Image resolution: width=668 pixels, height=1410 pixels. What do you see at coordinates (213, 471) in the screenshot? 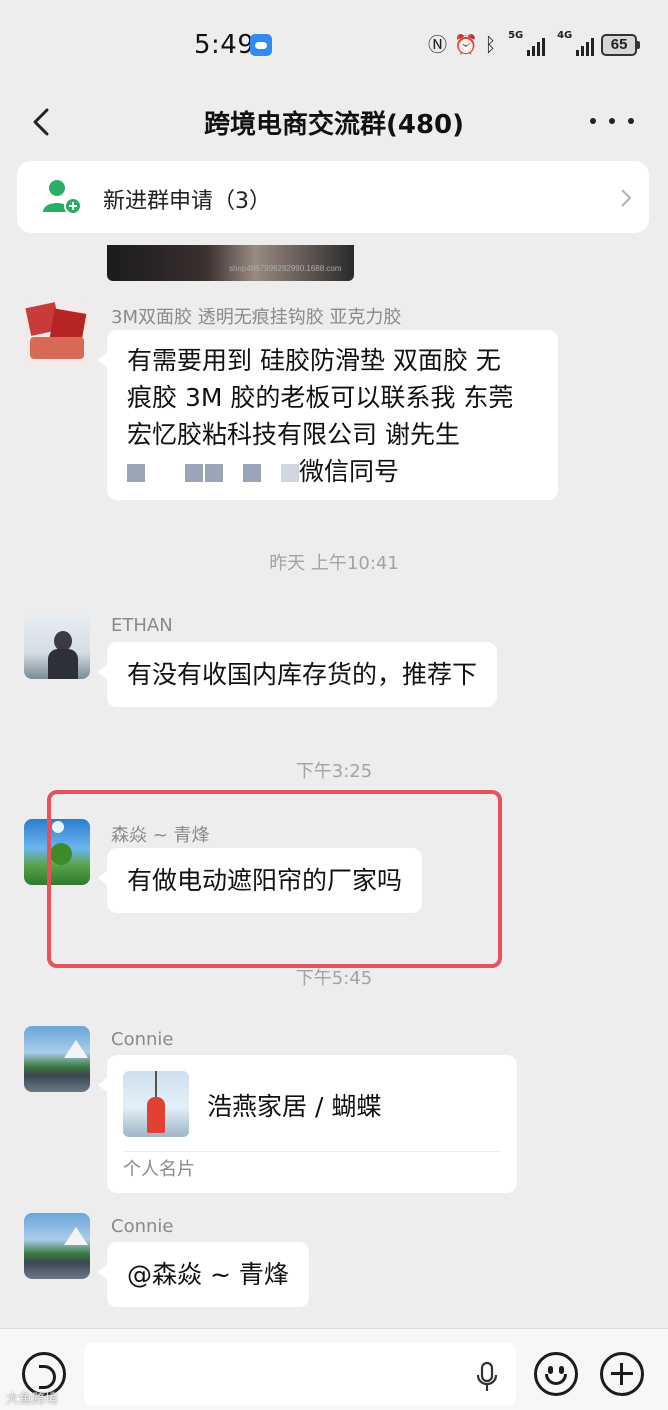
I see `redacted-phone` at bounding box center [213, 471].